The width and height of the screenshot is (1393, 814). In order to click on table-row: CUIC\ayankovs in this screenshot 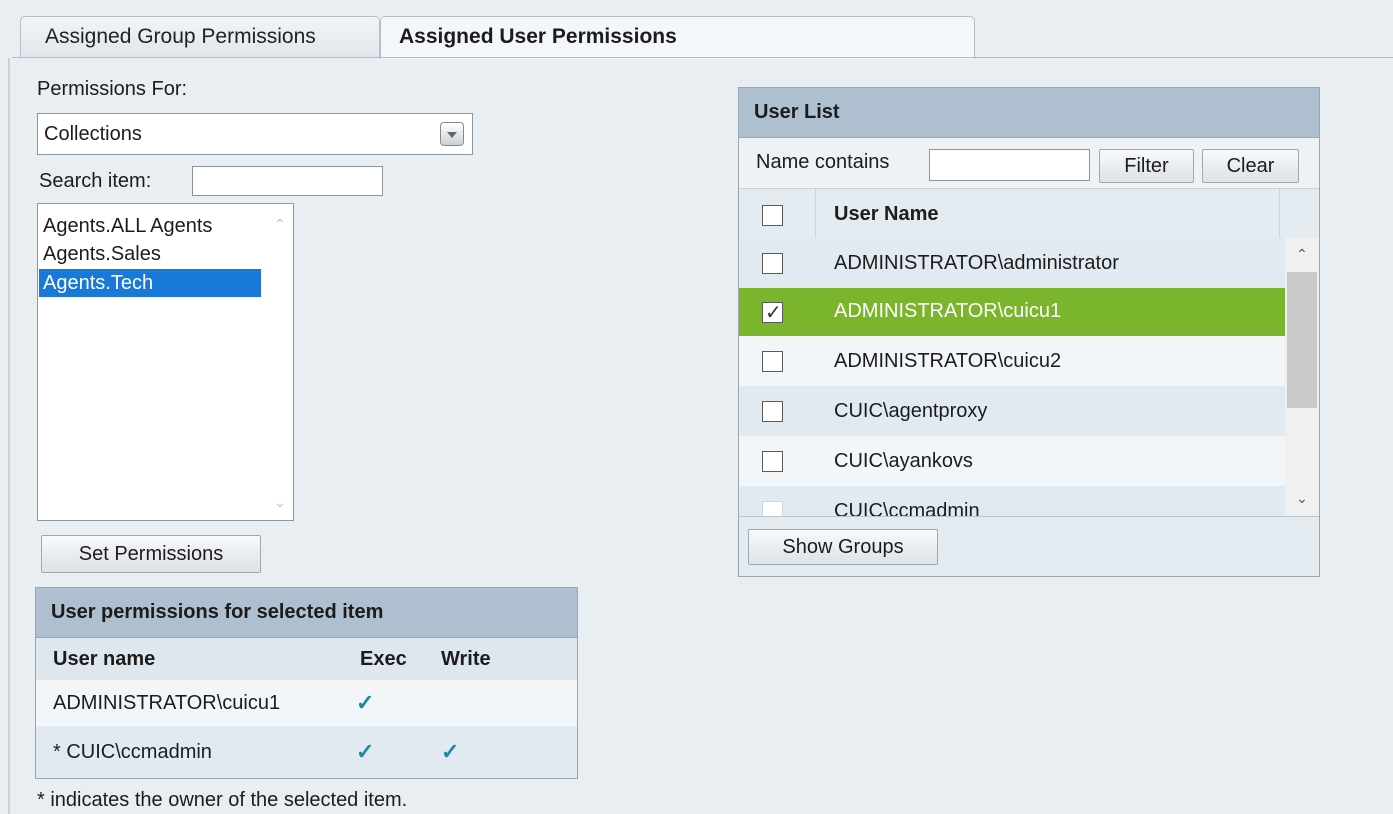, I will do `click(1012, 461)`.